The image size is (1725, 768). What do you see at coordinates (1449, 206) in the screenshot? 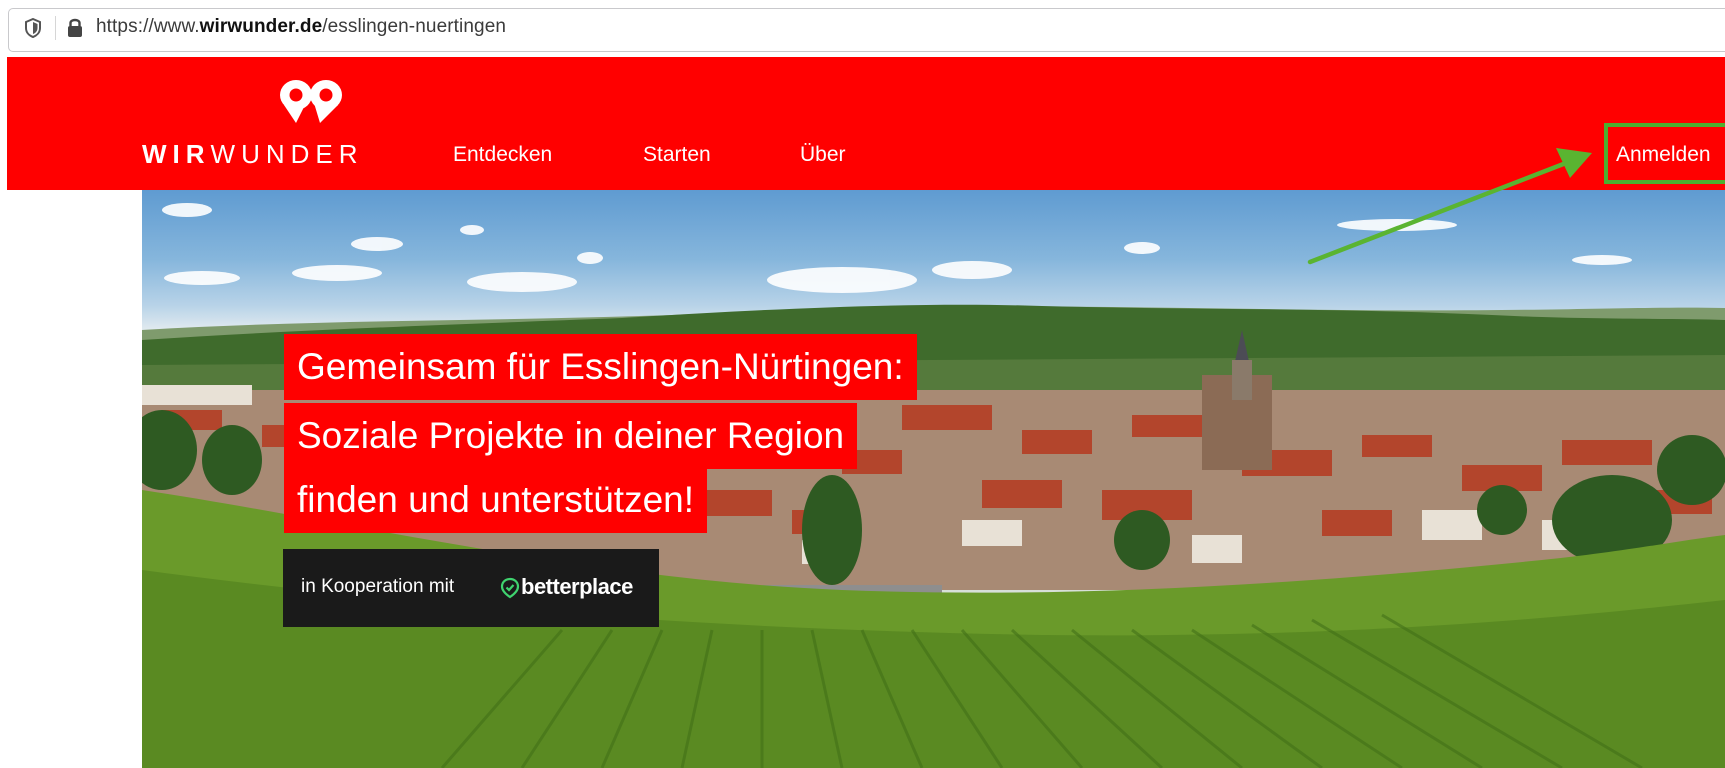
I see `annotation-arrow` at bounding box center [1449, 206].